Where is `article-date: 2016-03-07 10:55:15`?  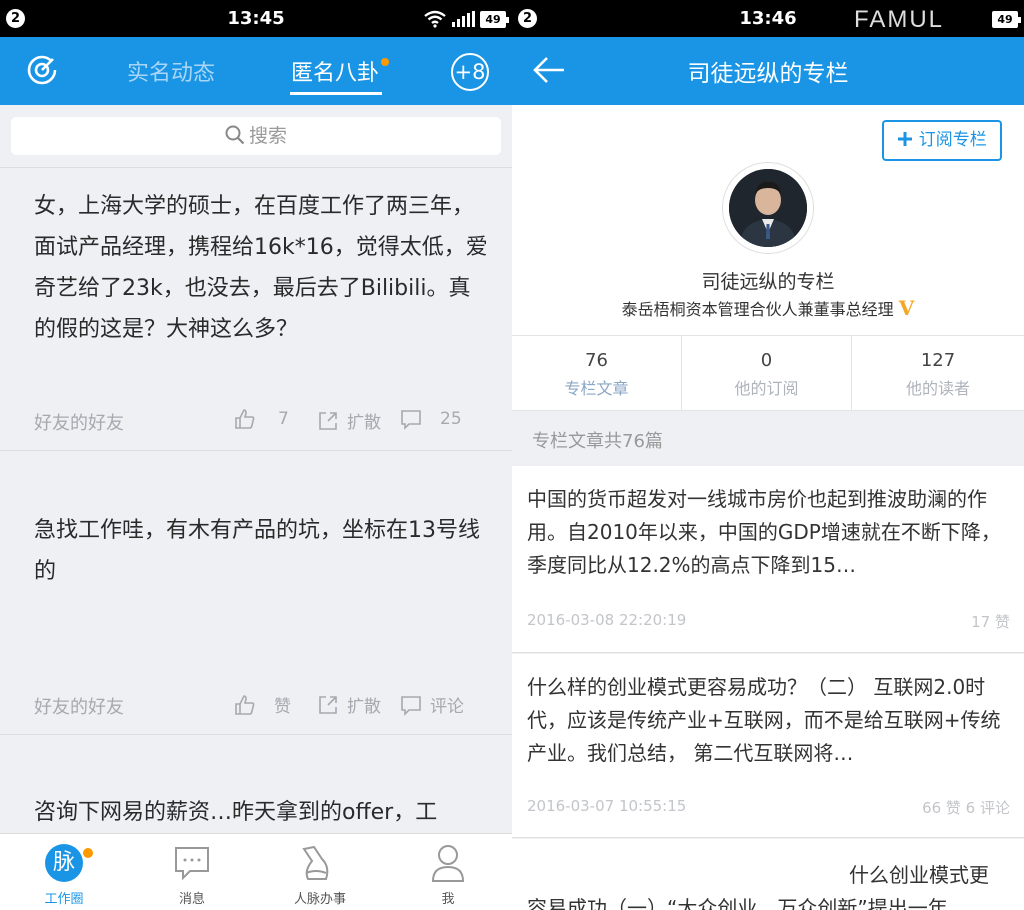 article-date: 2016-03-07 10:55:15 is located at coordinates (607, 806).